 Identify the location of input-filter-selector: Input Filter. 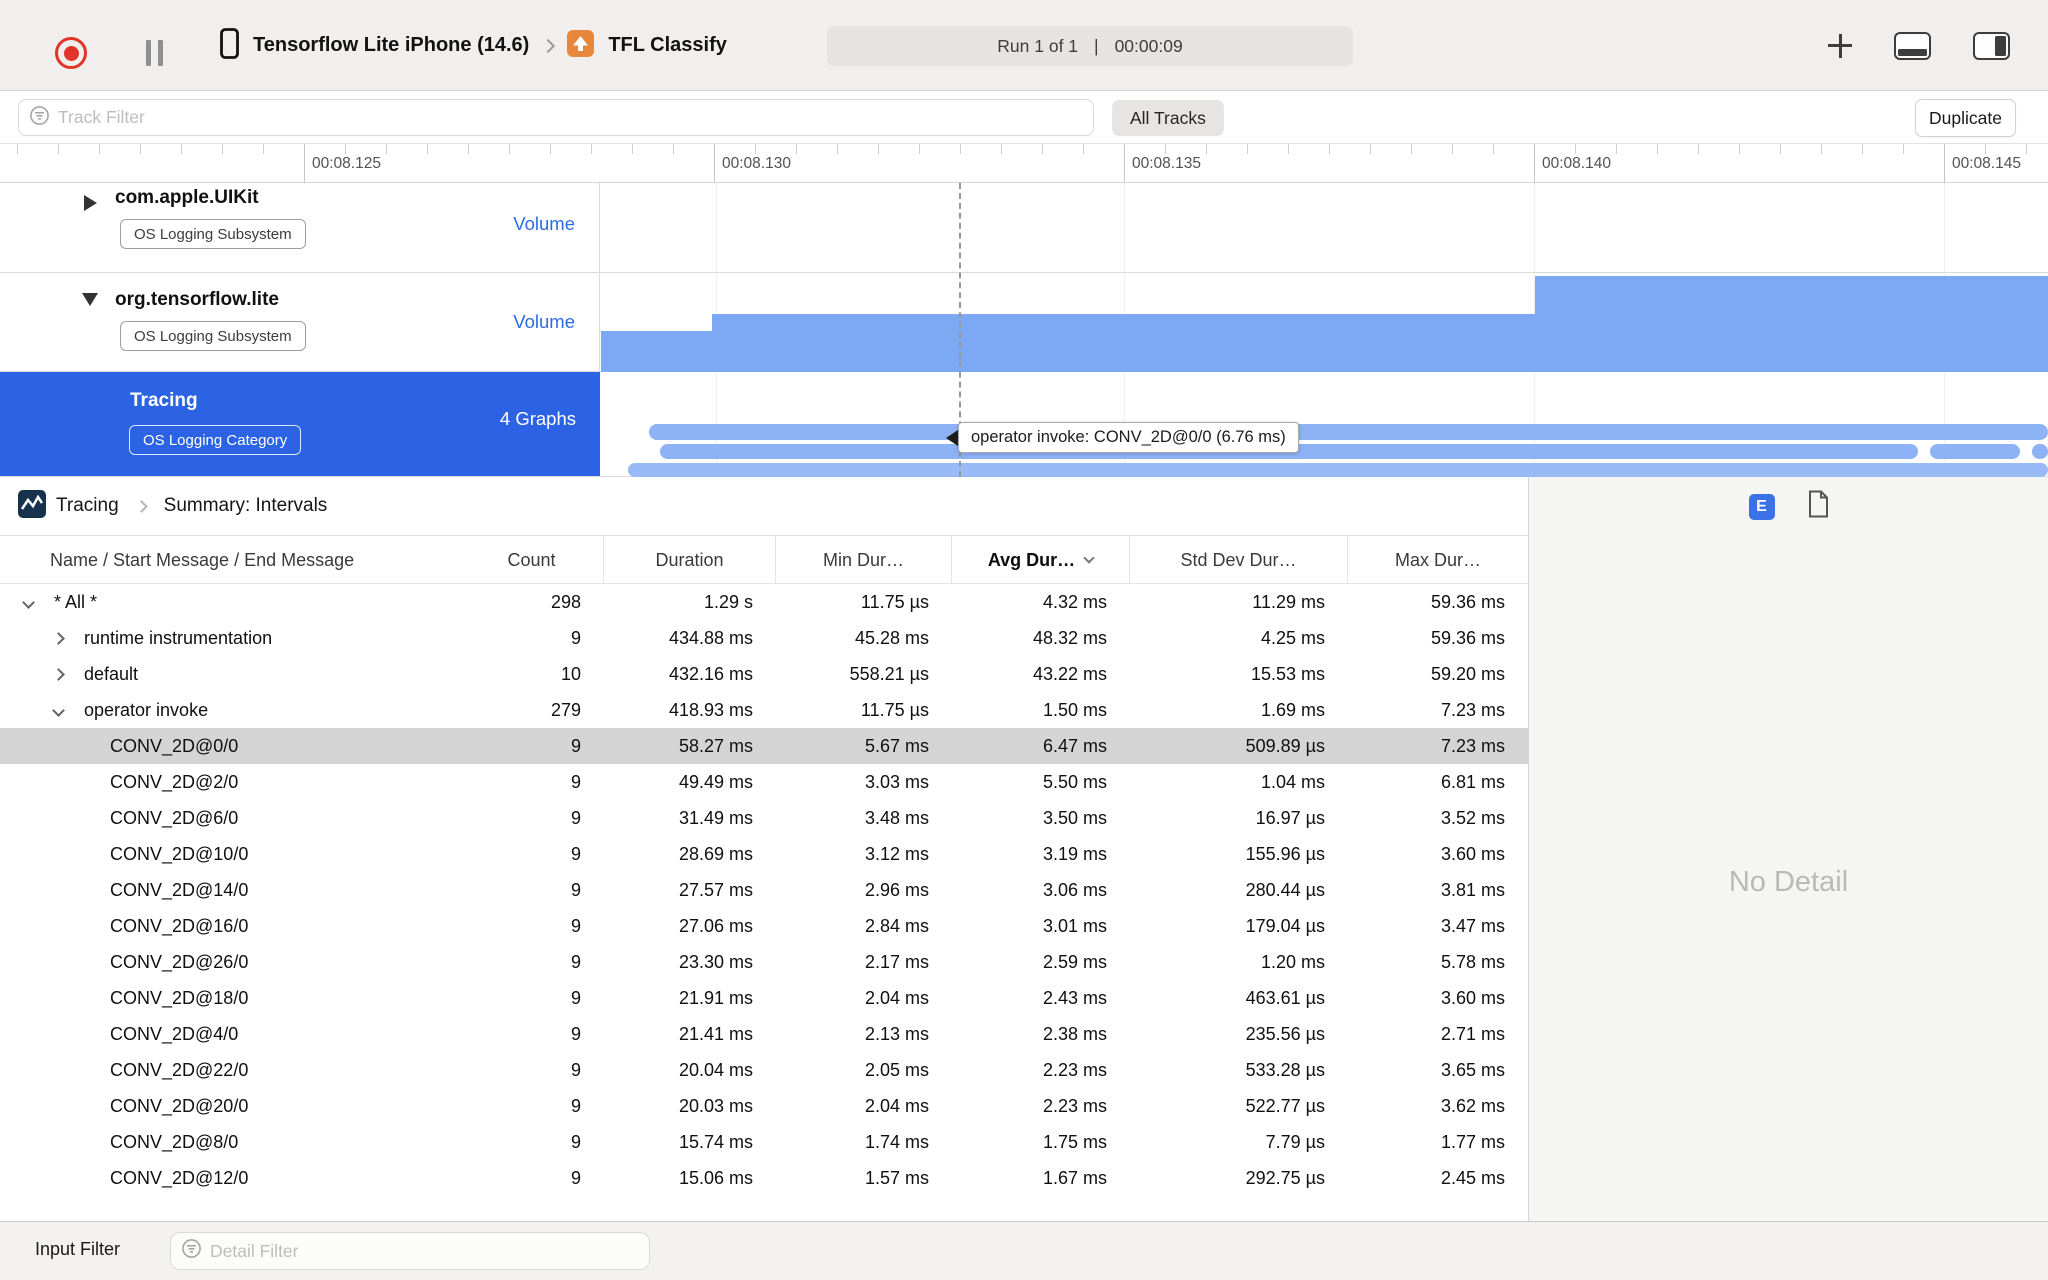
(77, 1249).